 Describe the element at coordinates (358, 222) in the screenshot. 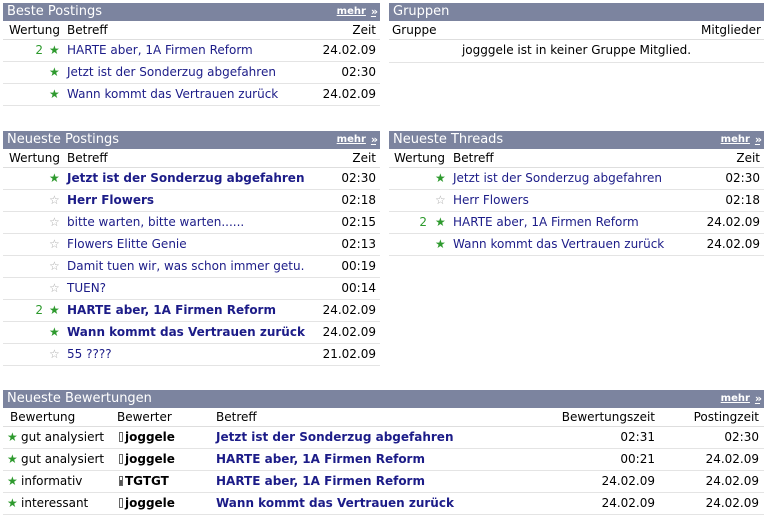

I see `posting-time: 02:15` at that location.